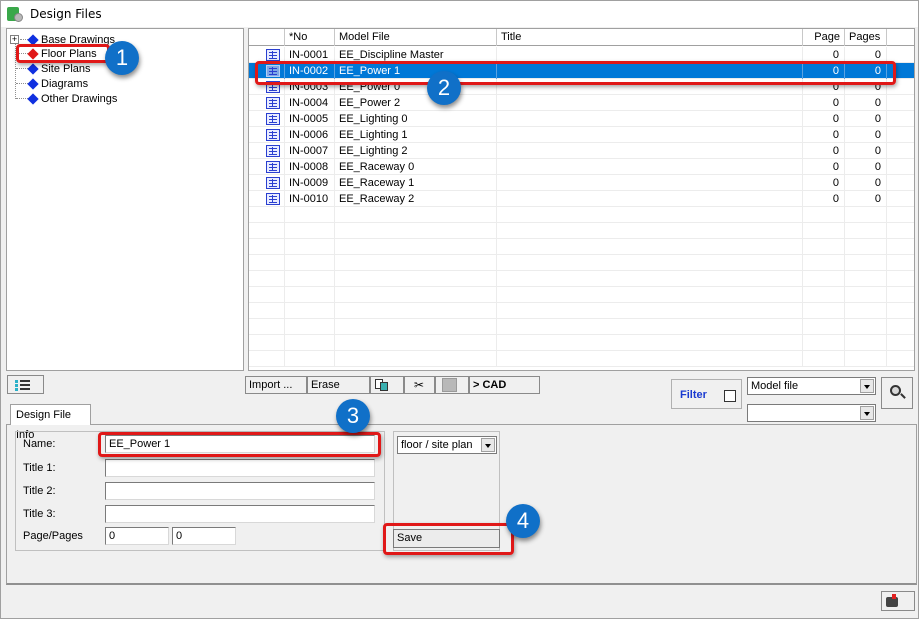  Describe the element at coordinates (353, 416) in the screenshot. I see `callout-badge-3: 3` at that location.